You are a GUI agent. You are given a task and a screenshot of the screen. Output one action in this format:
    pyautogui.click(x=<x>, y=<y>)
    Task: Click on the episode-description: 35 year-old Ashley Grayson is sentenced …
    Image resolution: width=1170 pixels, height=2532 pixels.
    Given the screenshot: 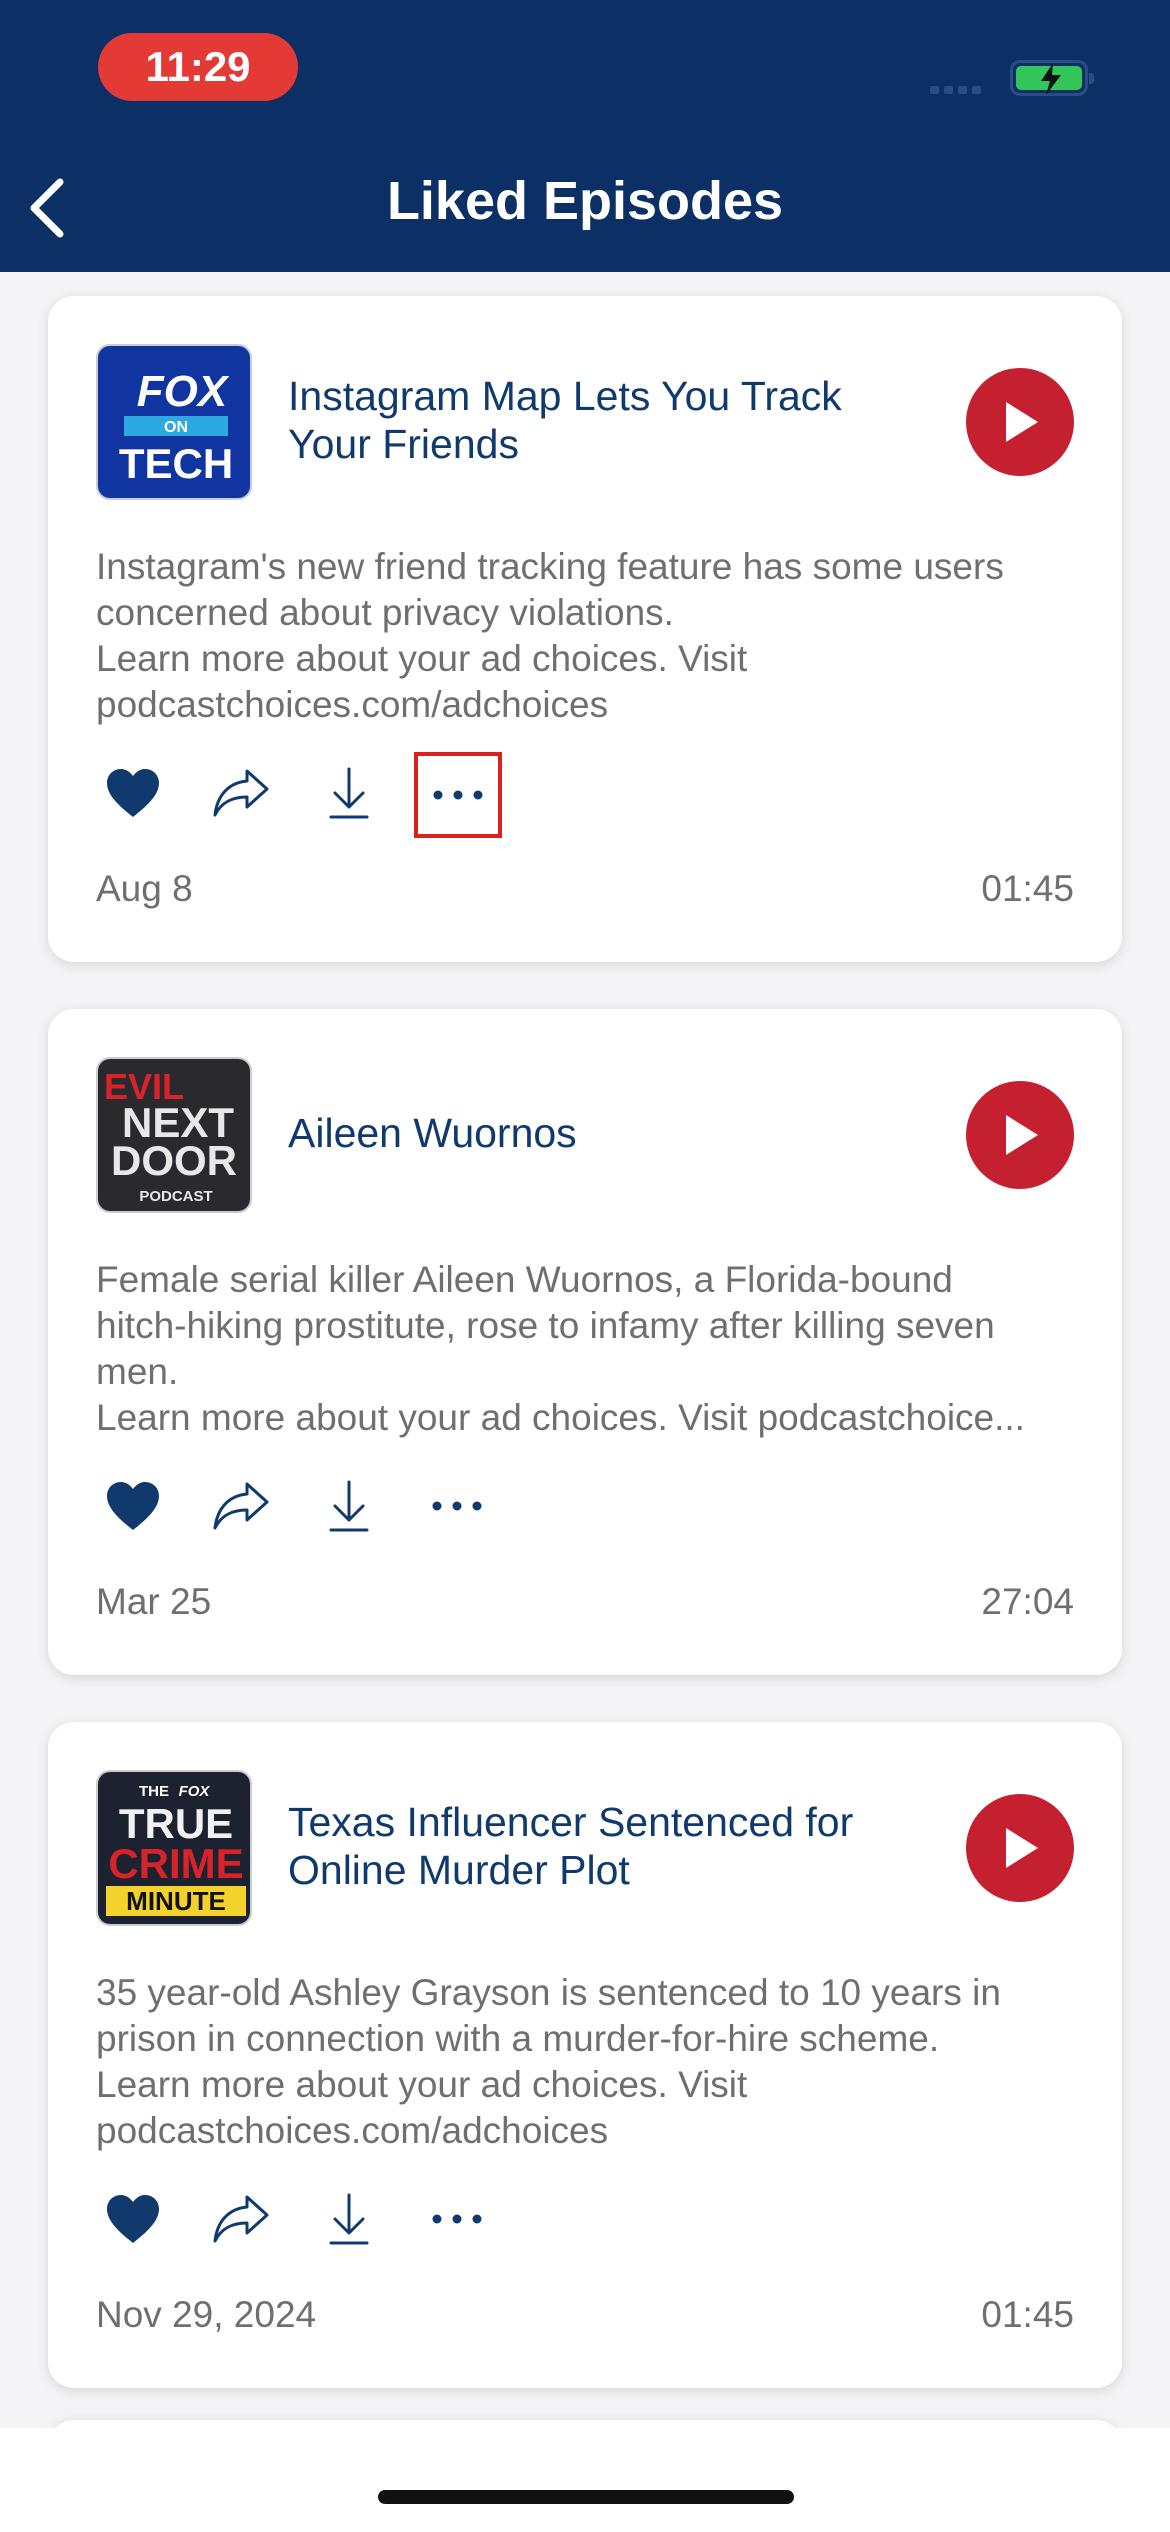 What is the action you would take?
    pyautogui.click(x=548, y=2061)
    